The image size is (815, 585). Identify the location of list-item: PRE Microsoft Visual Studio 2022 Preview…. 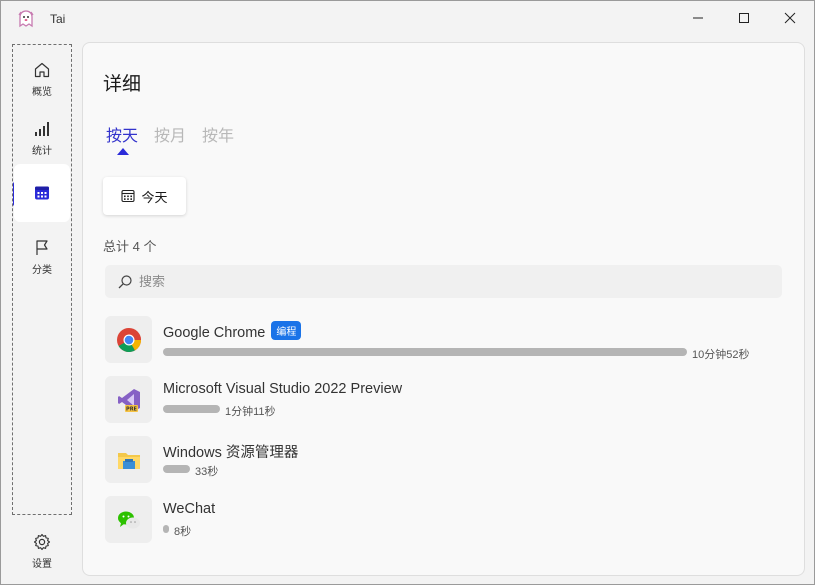
(445, 402).